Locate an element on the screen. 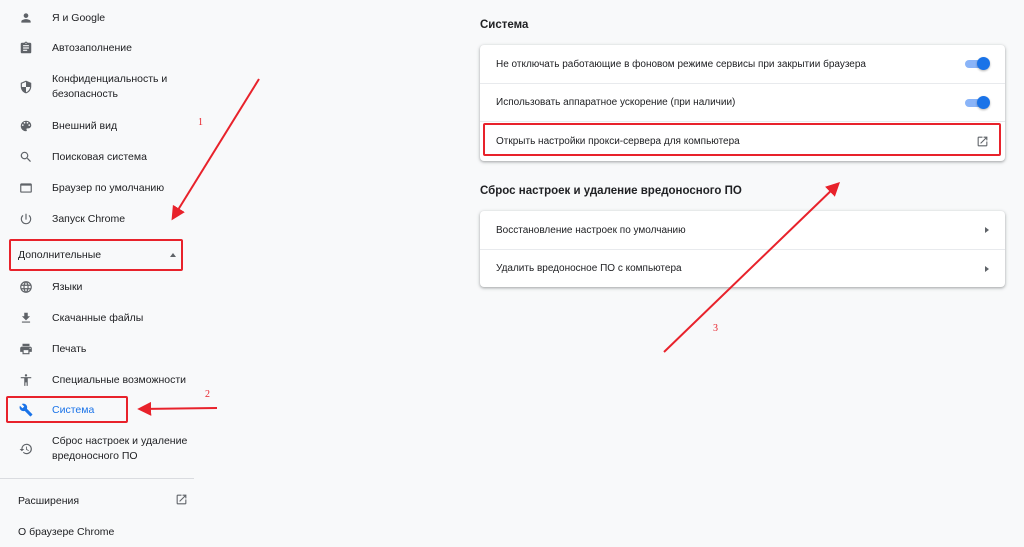 Image resolution: width=1024 pixels, height=547 pixels. background-apps-toggle is located at coordinates (977, 63).